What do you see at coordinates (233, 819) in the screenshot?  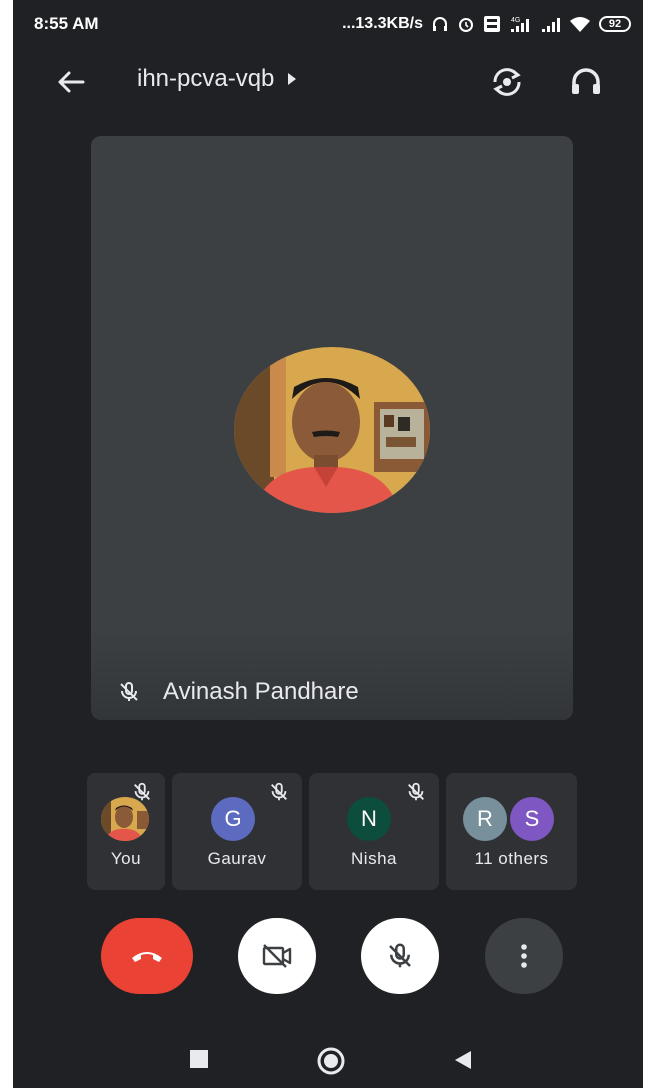 I see `avatar: G` at bounding box center [233, 819].